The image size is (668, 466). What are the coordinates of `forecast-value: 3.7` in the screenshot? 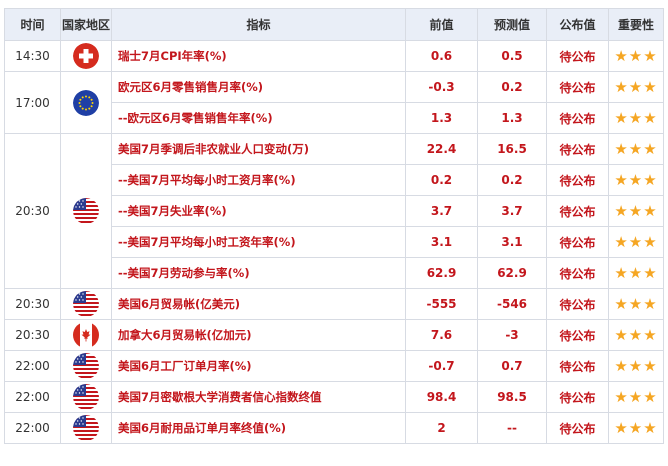 It's located at (512, 211).